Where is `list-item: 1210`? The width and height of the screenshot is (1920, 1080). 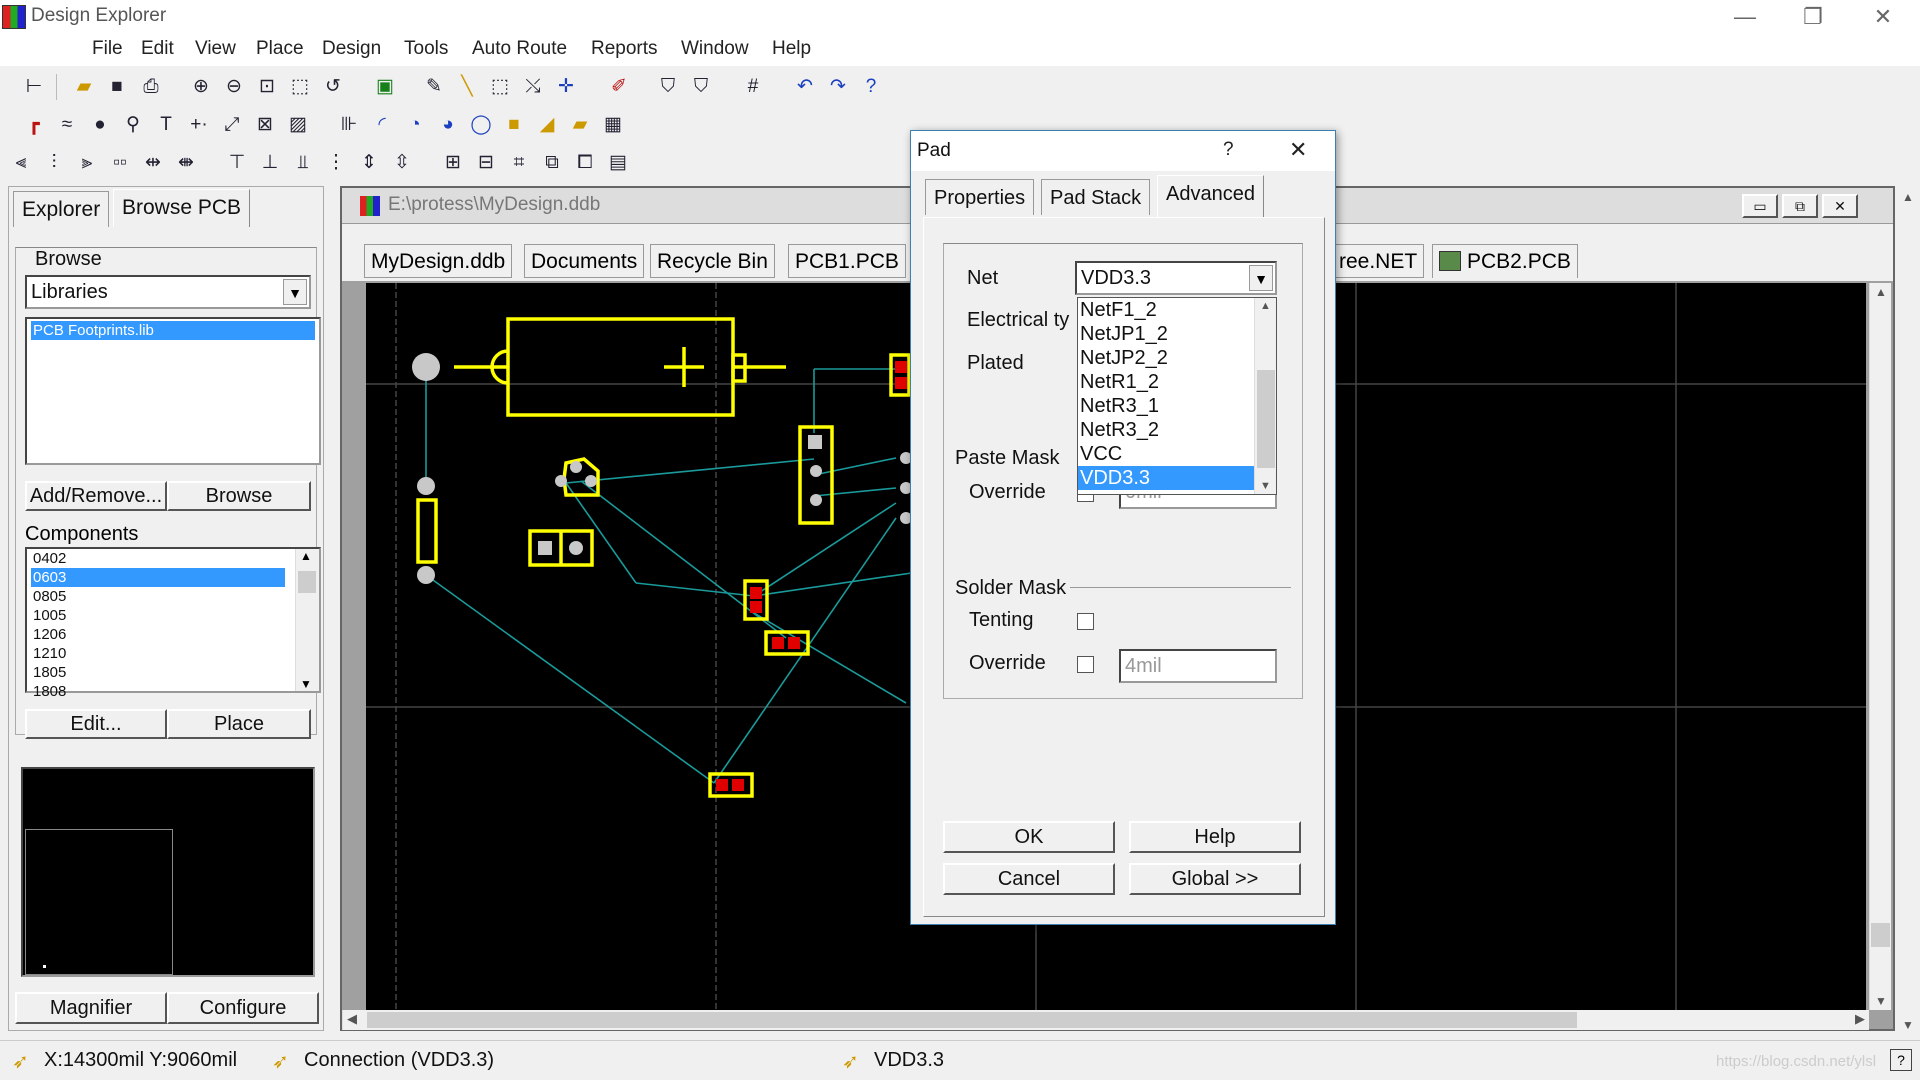 list-item: 1210 is located at coordinates (159, 653).